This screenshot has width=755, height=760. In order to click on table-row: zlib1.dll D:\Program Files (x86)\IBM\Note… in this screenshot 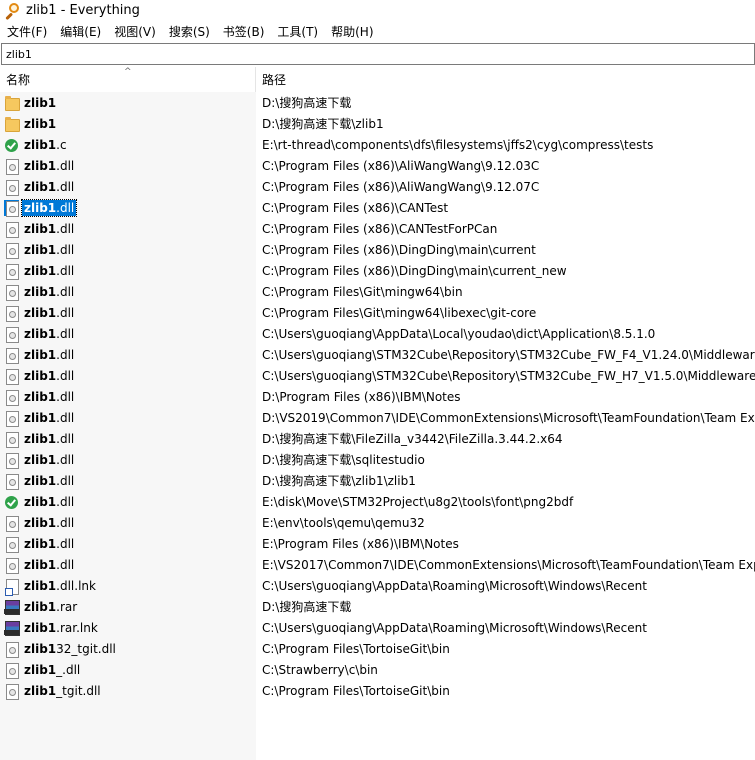, I will do `click(377, 396)`.